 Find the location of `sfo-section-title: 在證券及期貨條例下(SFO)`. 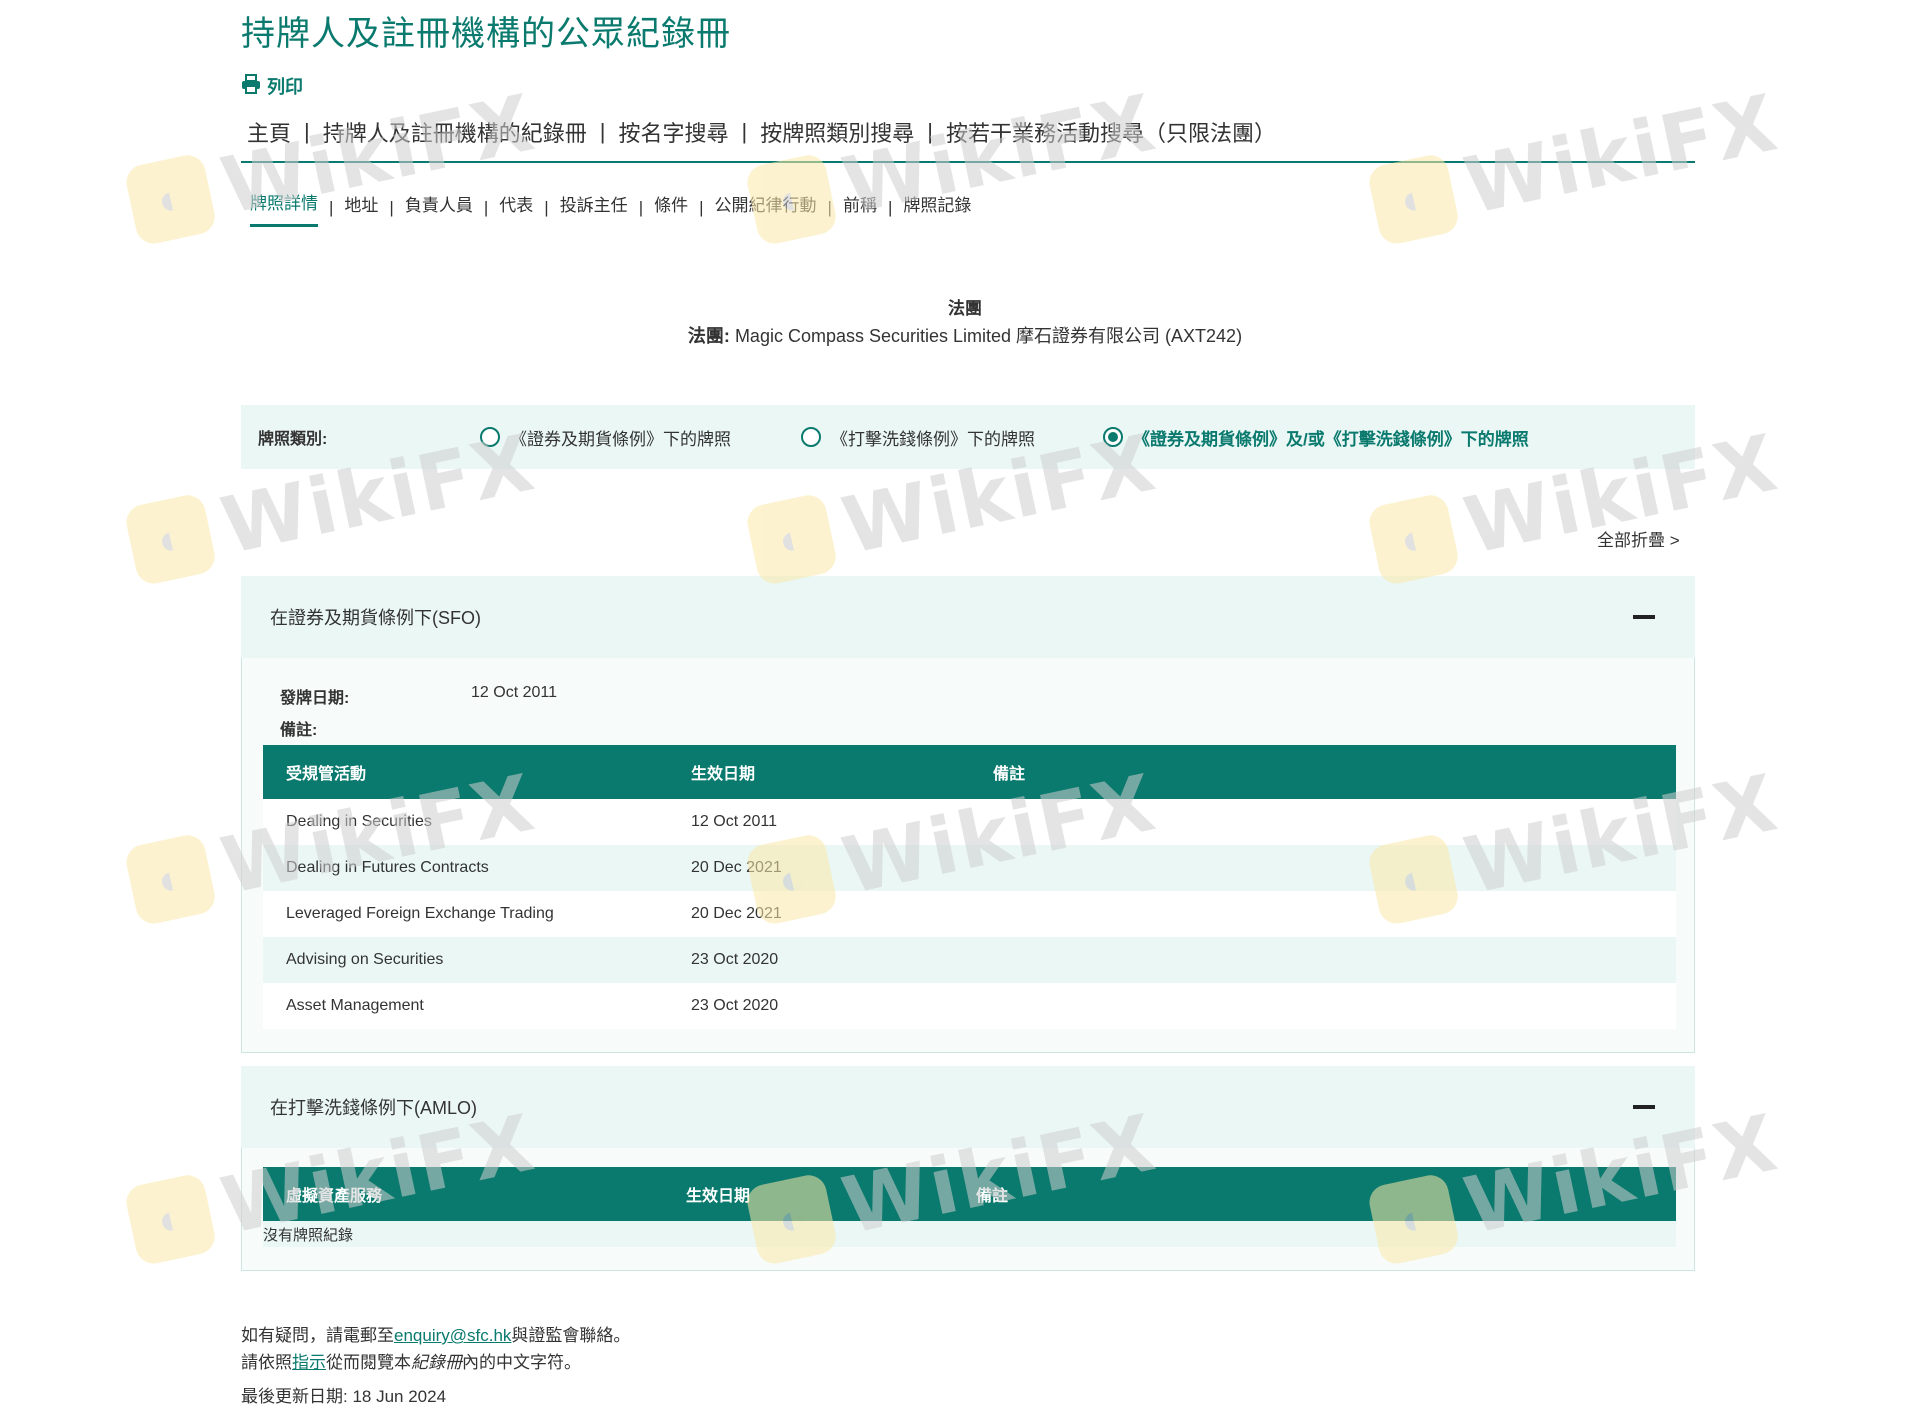

sfo-section-title: 在證券及期貨條例下(SFO) is located at coordinates (375, 618).